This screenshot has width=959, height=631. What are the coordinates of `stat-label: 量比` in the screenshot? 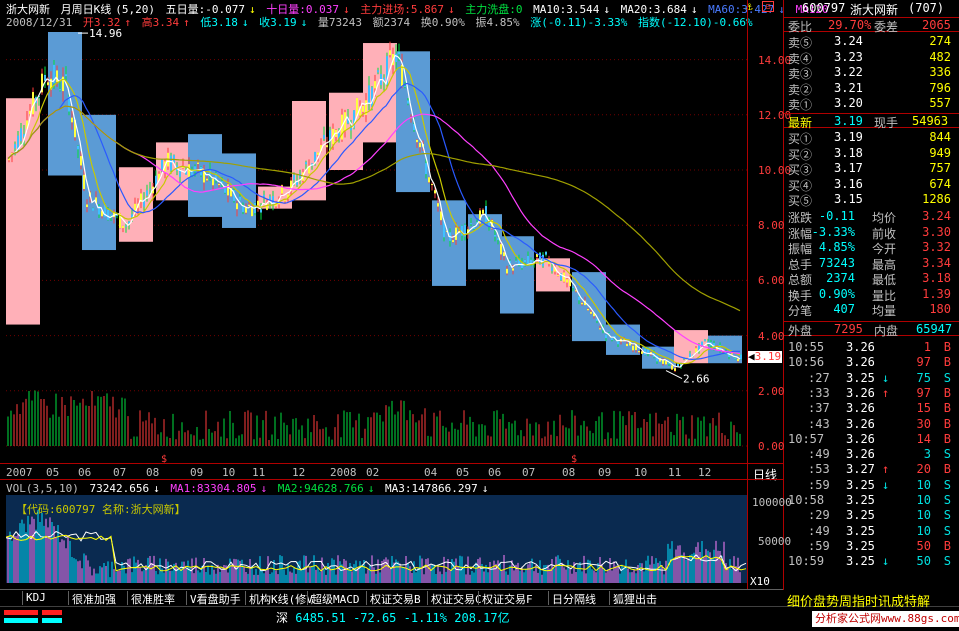 It's located at (884, 295).